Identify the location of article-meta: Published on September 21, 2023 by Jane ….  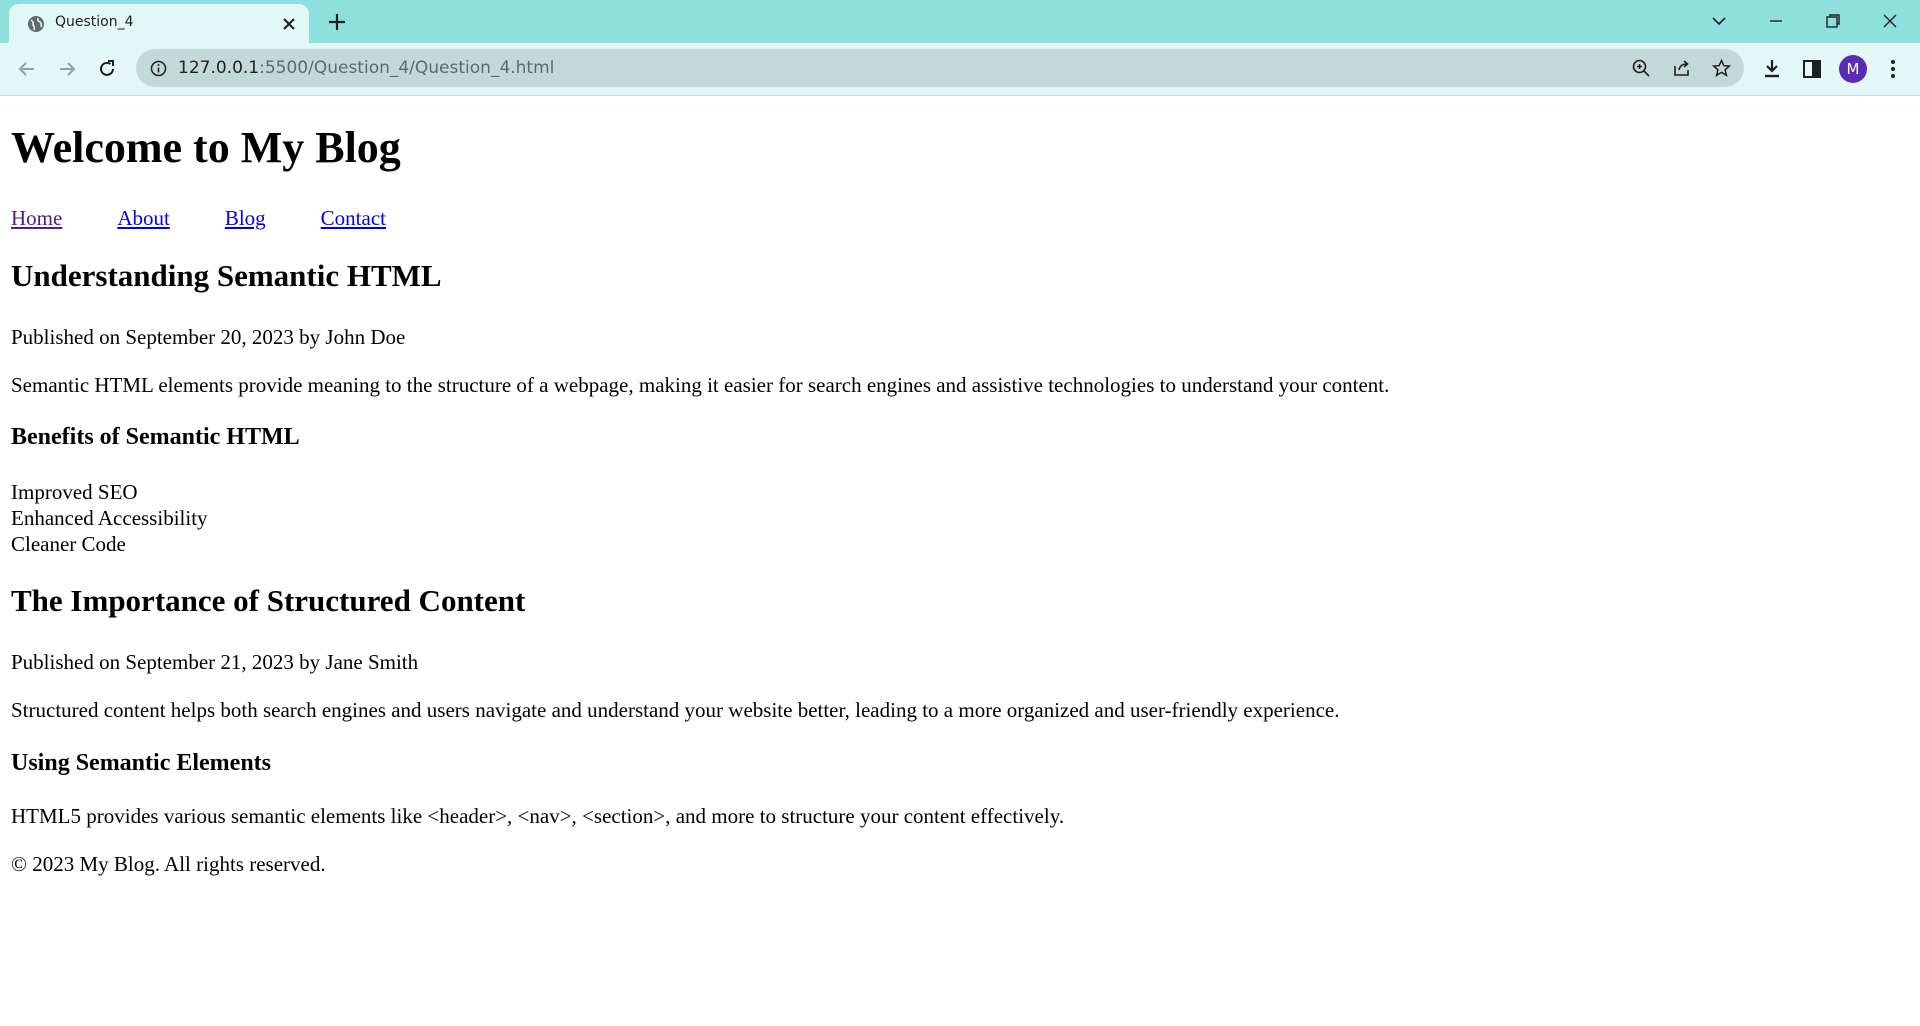
(215, 662).